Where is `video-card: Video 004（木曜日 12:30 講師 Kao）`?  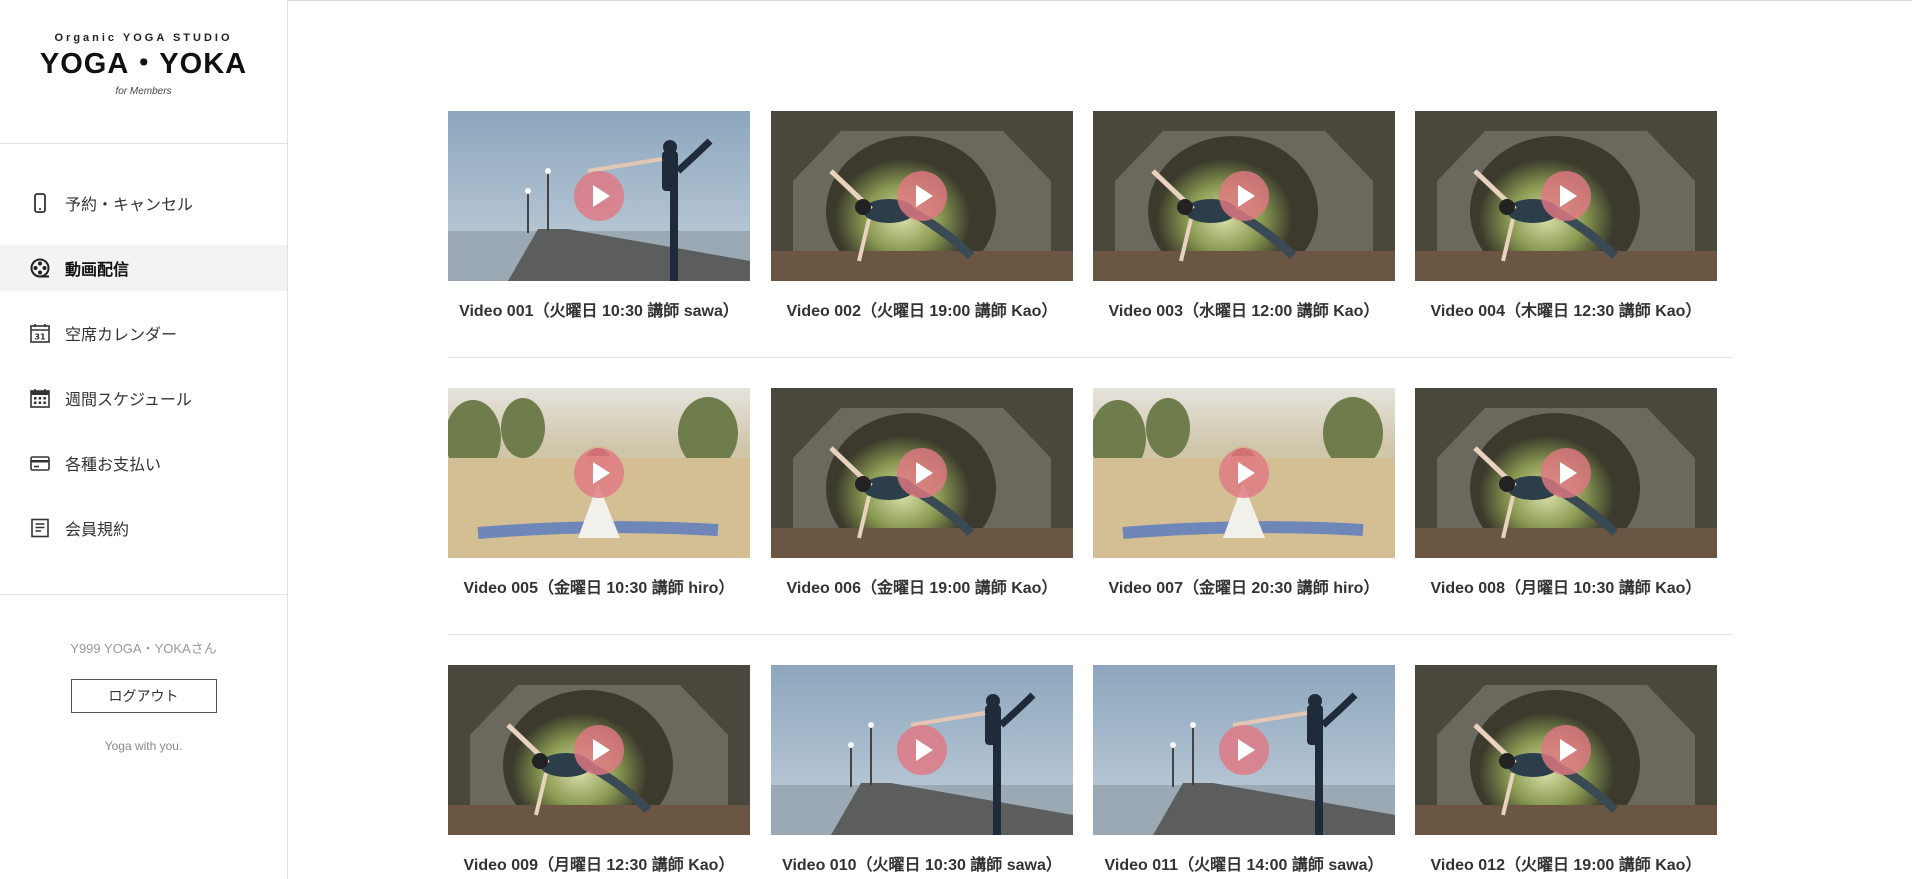 video-card: Video 004（木曜日 12:30 講師 Kao） is located at coordinates (1566, 215).